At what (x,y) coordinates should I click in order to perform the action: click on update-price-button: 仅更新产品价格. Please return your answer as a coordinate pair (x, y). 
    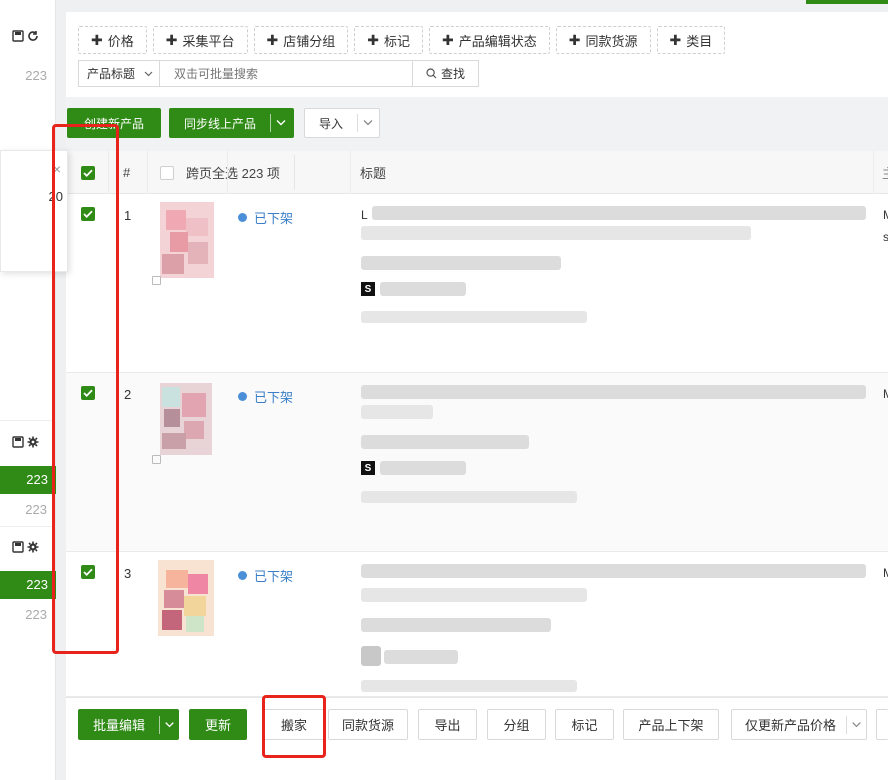
    Looking at the image, I should click on (799, 724).